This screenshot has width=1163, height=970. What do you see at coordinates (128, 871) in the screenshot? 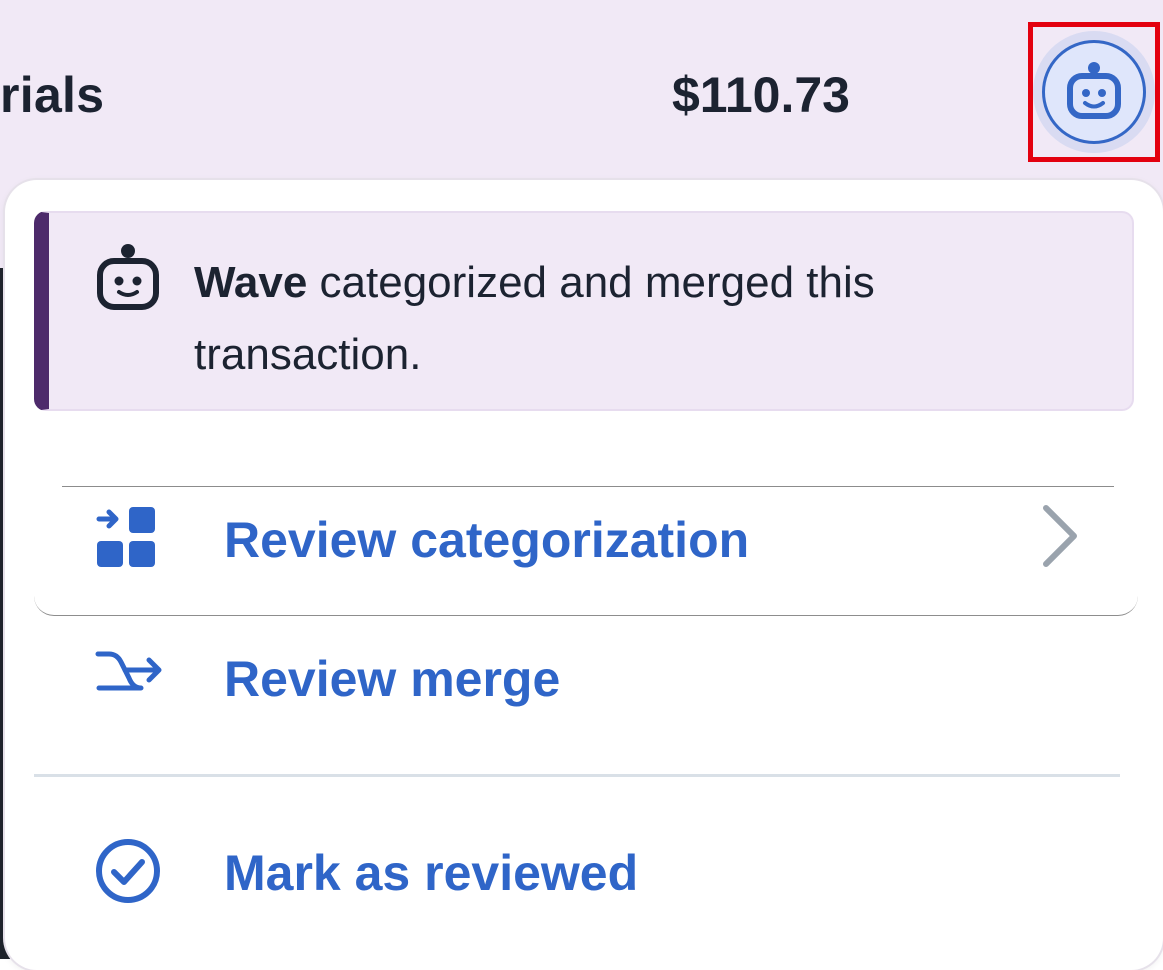
I see `check-circle-icon` at bounding box center [128, 871].